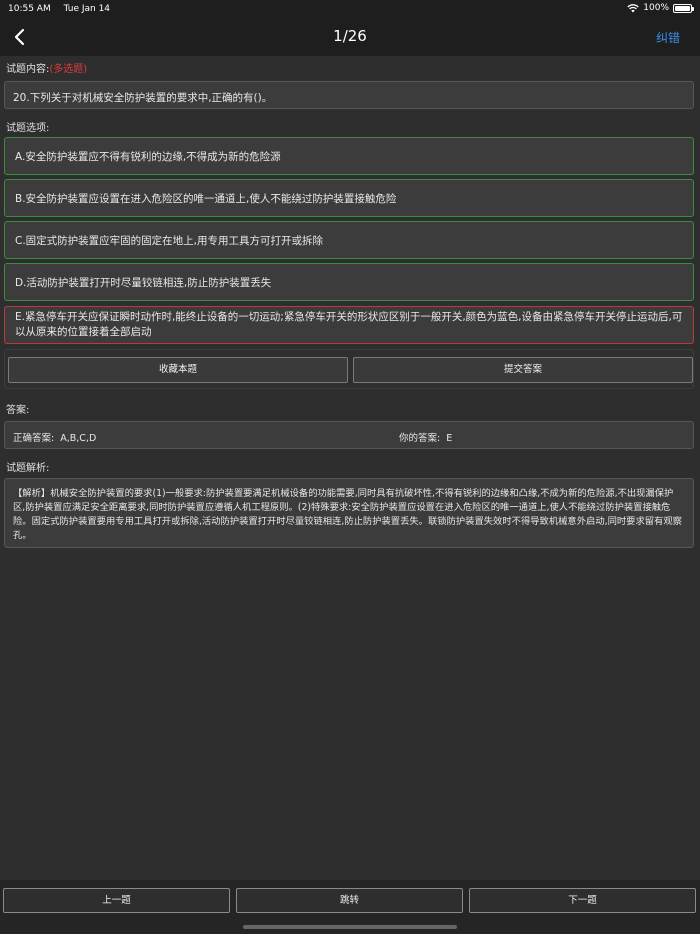 The image size is (700, 934). What do you see at coordinates (420, 438) in the screenshot?
I see `your-answer-label: 你的答案:` at bounding box center [420, 438].